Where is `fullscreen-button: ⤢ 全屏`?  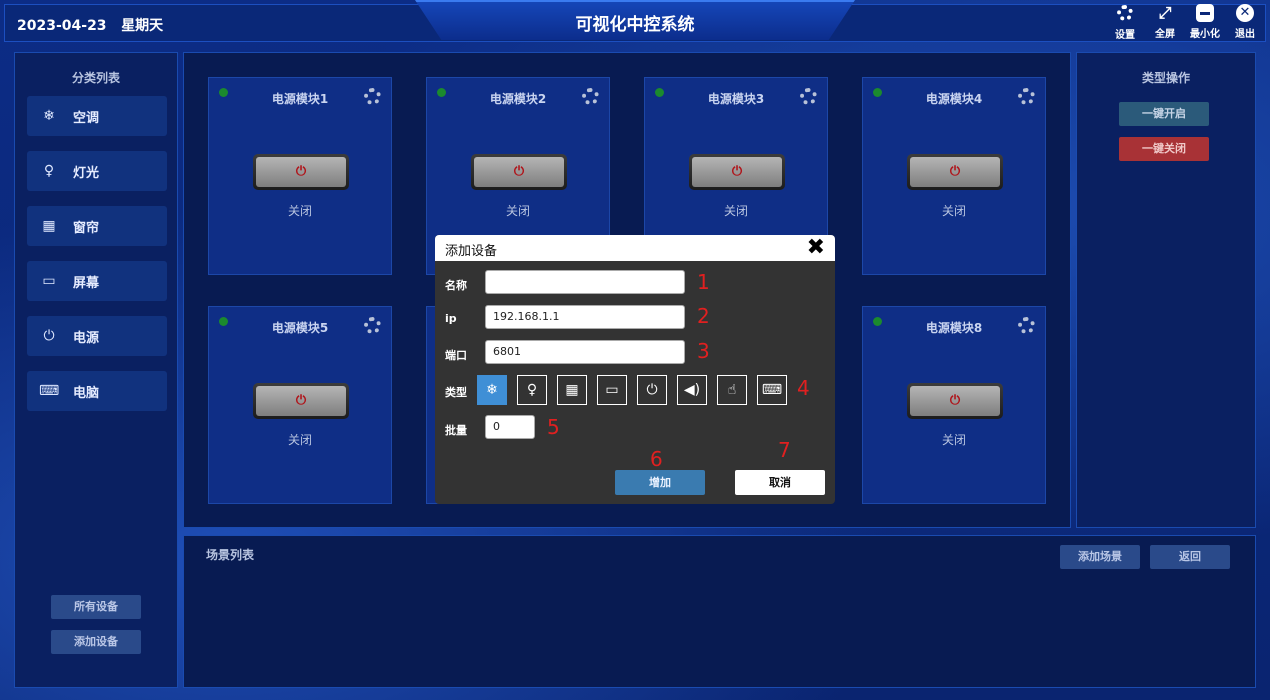
fullscreen-button: ⤢ 全屏 is located at coordinates (1165, 22).